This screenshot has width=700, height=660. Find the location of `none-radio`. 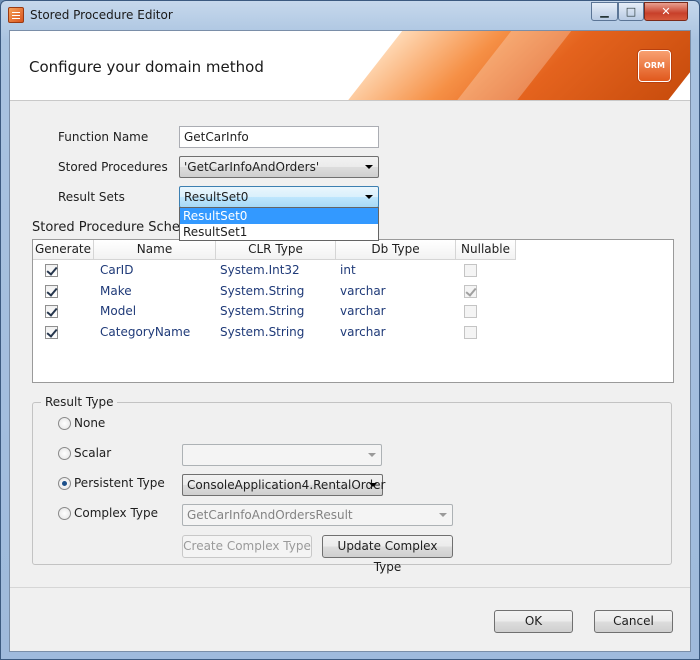

none-radio is located at coordinates (64, 423).